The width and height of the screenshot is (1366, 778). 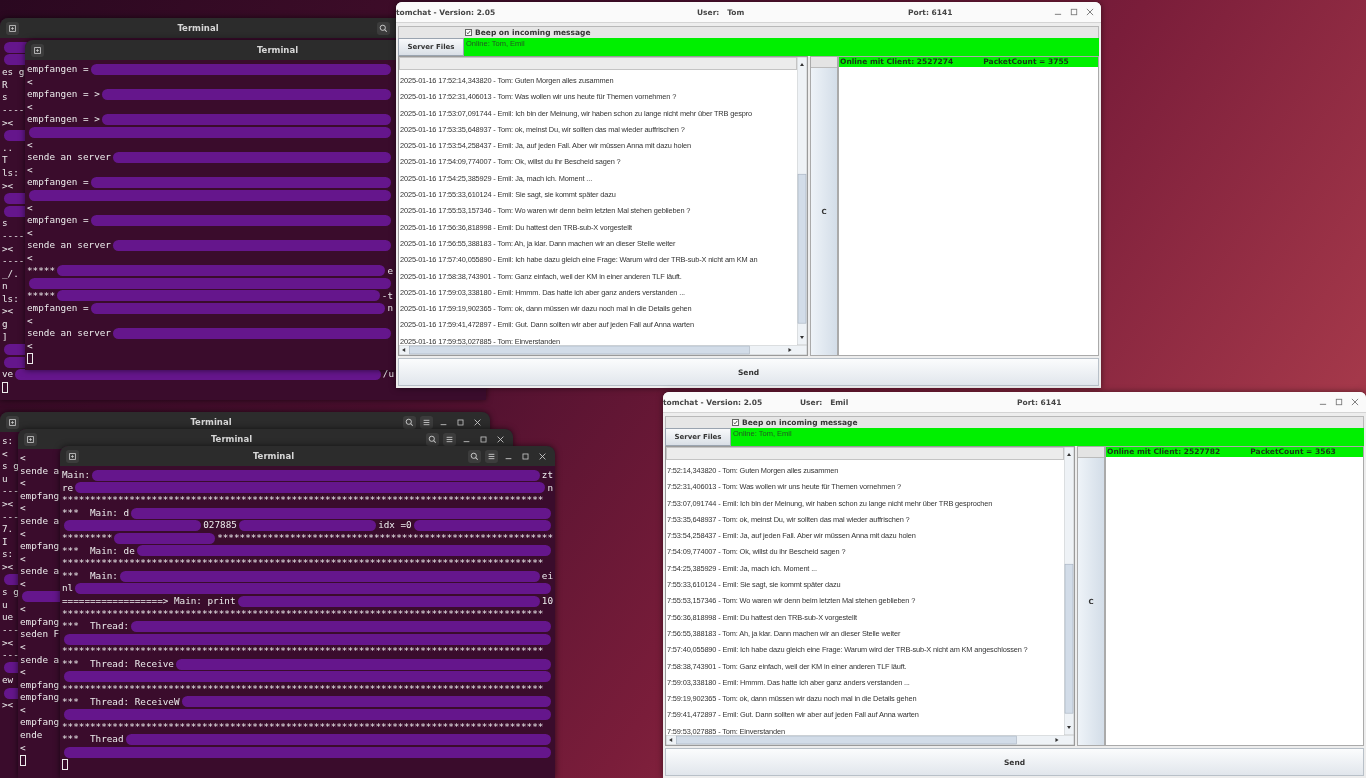 I want to click on terminal-text: re, so click(x=68, y=488).